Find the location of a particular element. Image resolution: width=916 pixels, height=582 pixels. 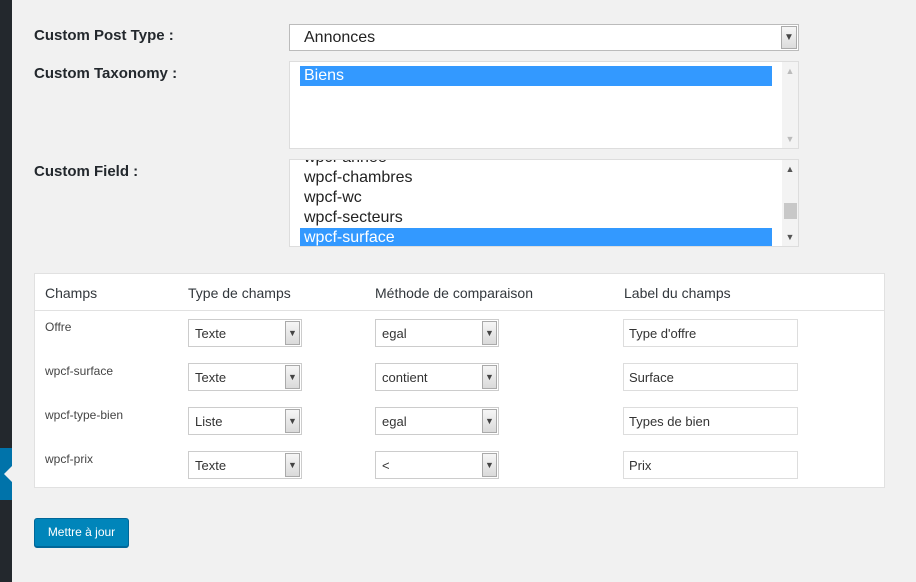

field-label: Custom Field : is located at coordinates (86, 171).